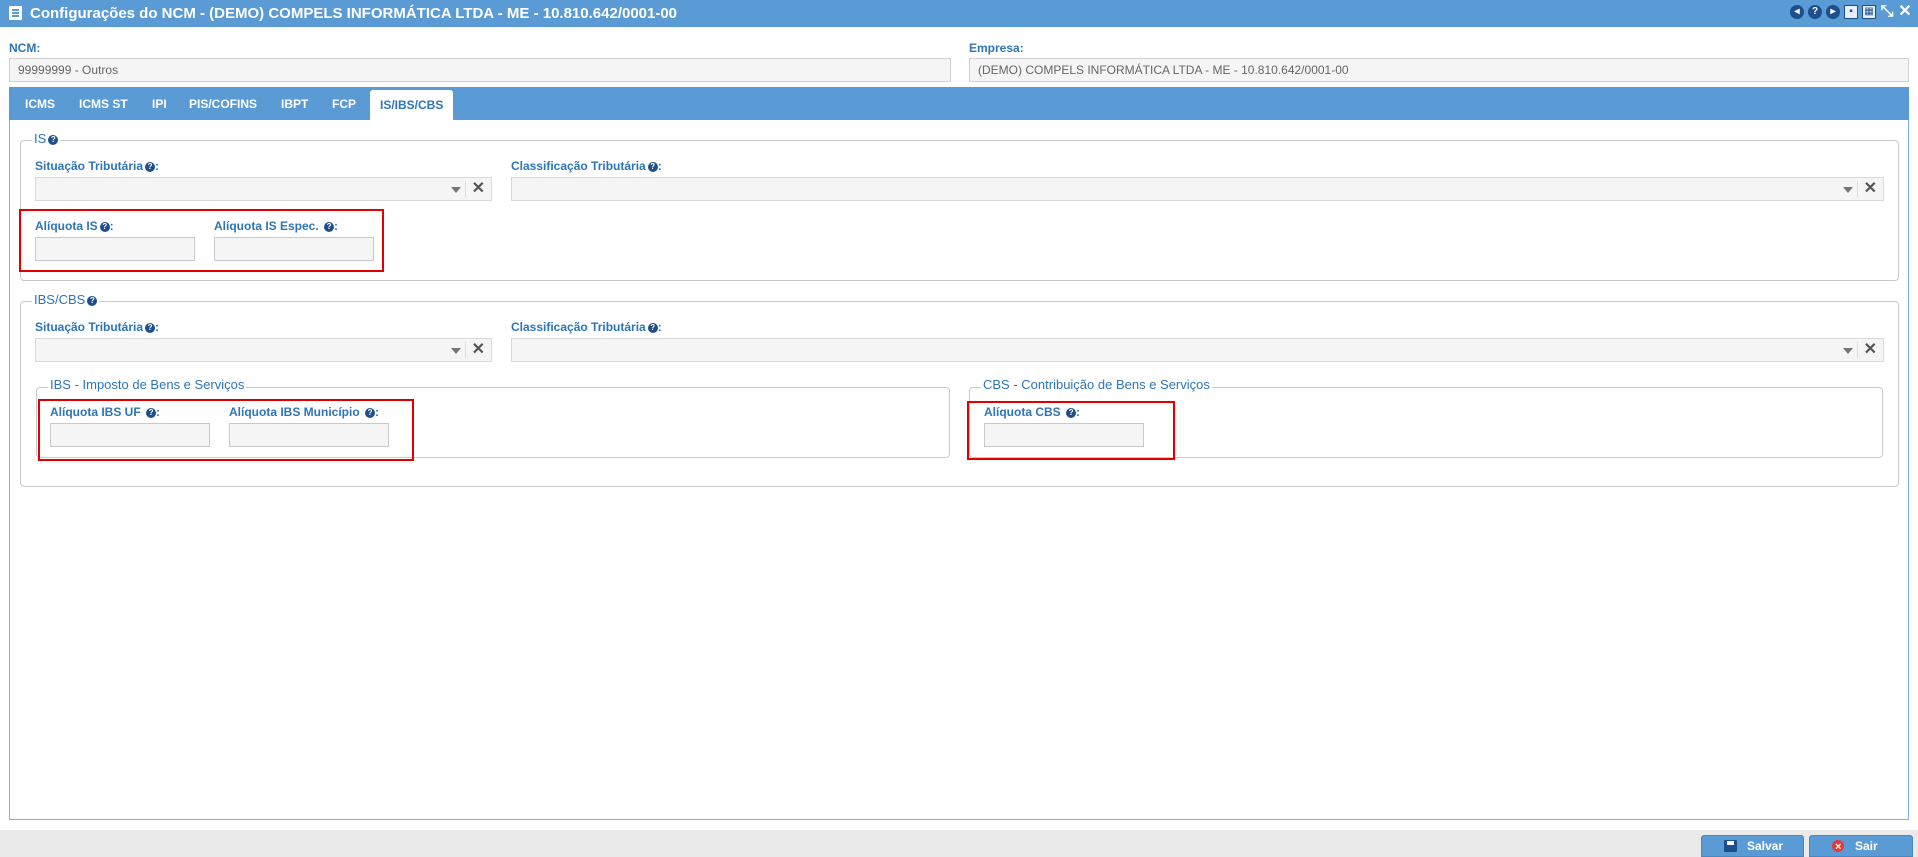  What do you see at coordinates (15, 13) in the screenshot?
I see `edit-icon` at bounding box center [15, 13].